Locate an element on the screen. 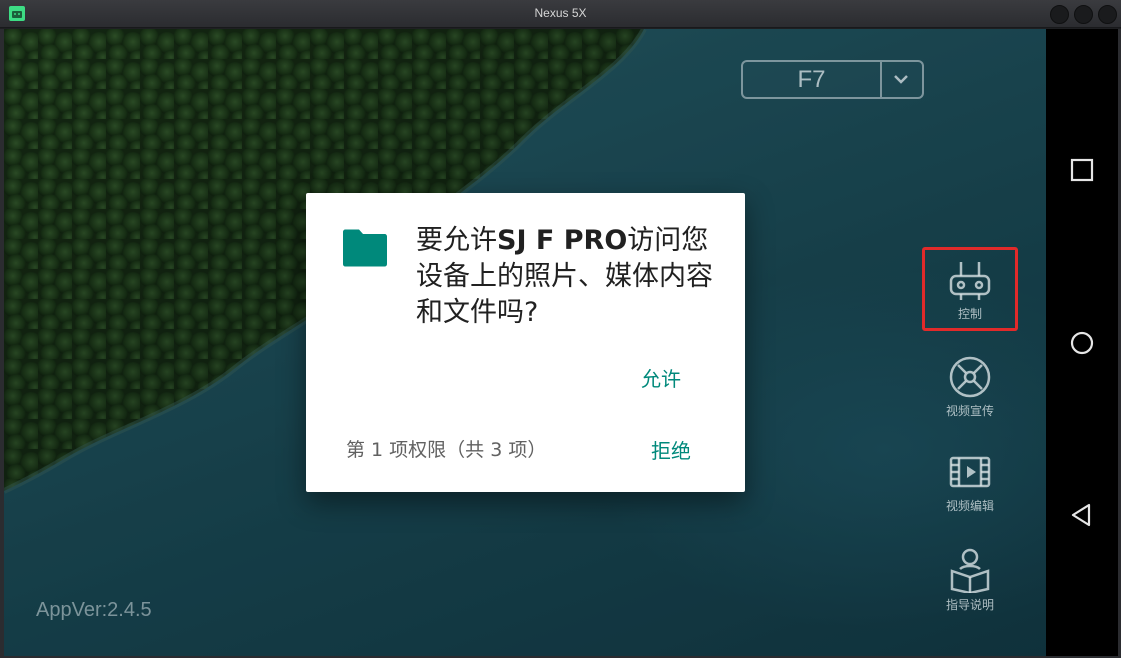 The image size is (1121, 658). menu-item-label: 指导说明 is located at coordinates (969, 605).